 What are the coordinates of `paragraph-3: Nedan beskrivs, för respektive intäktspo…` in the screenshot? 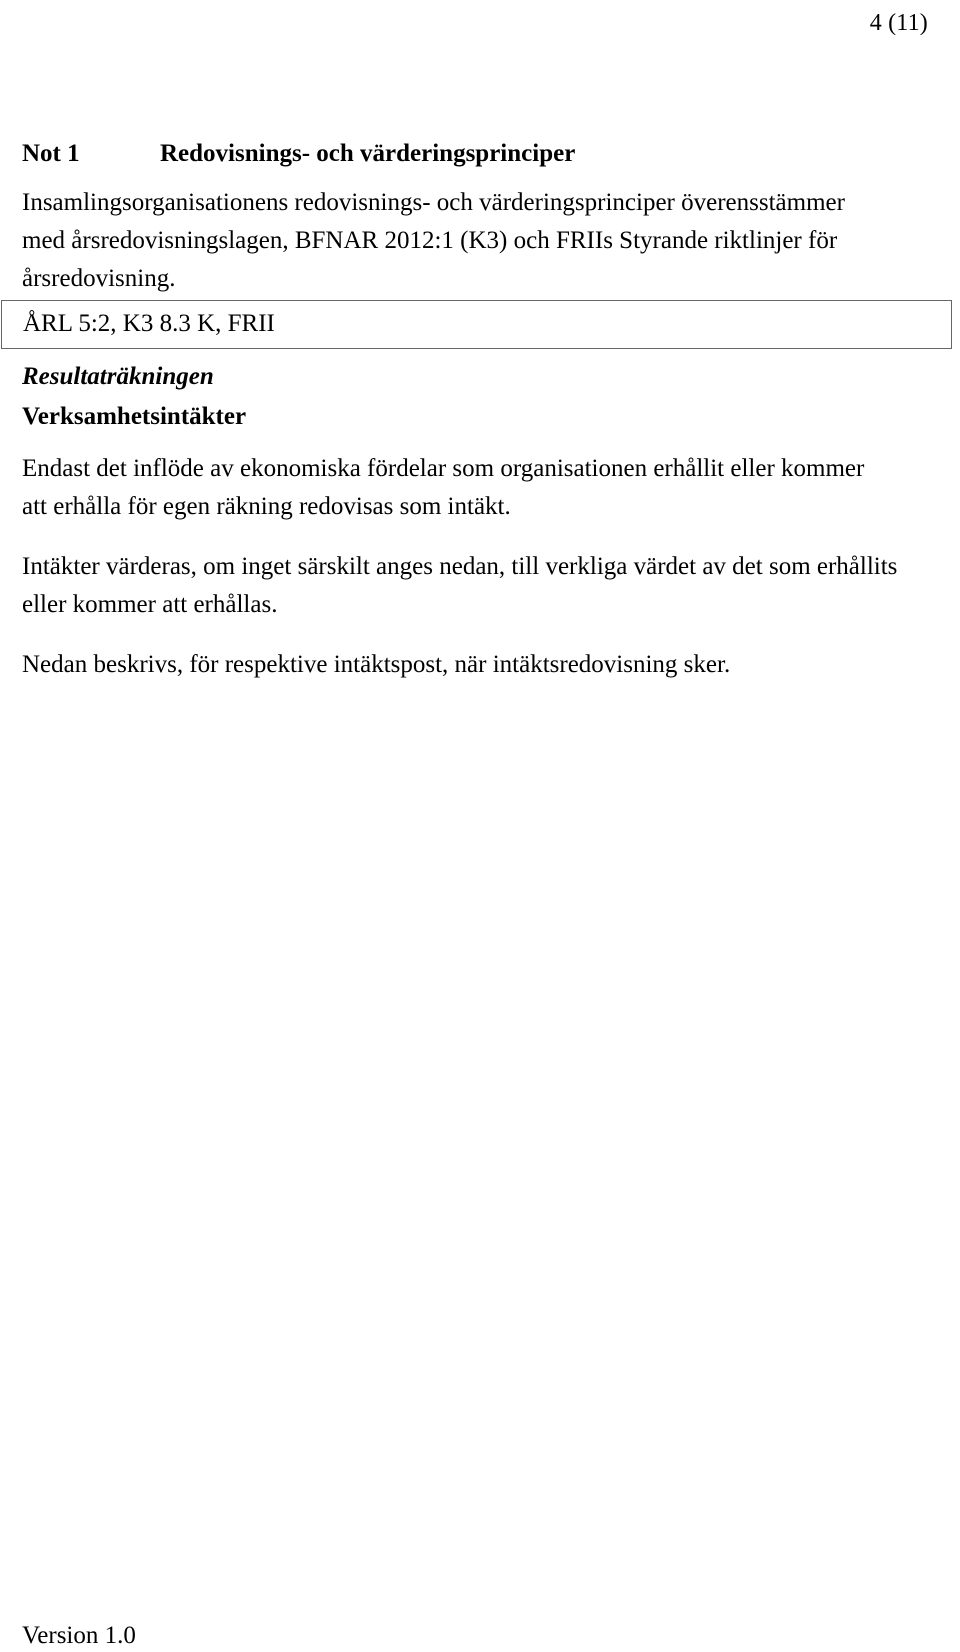 It's located at (376, 664).